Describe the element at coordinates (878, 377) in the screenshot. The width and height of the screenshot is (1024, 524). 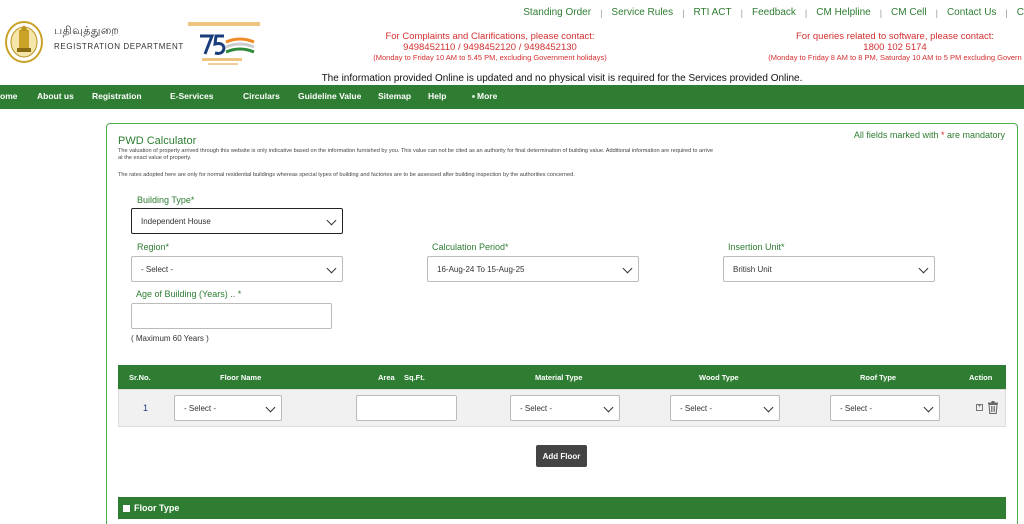
I see `col-roof-type: Roof Type` at that location.